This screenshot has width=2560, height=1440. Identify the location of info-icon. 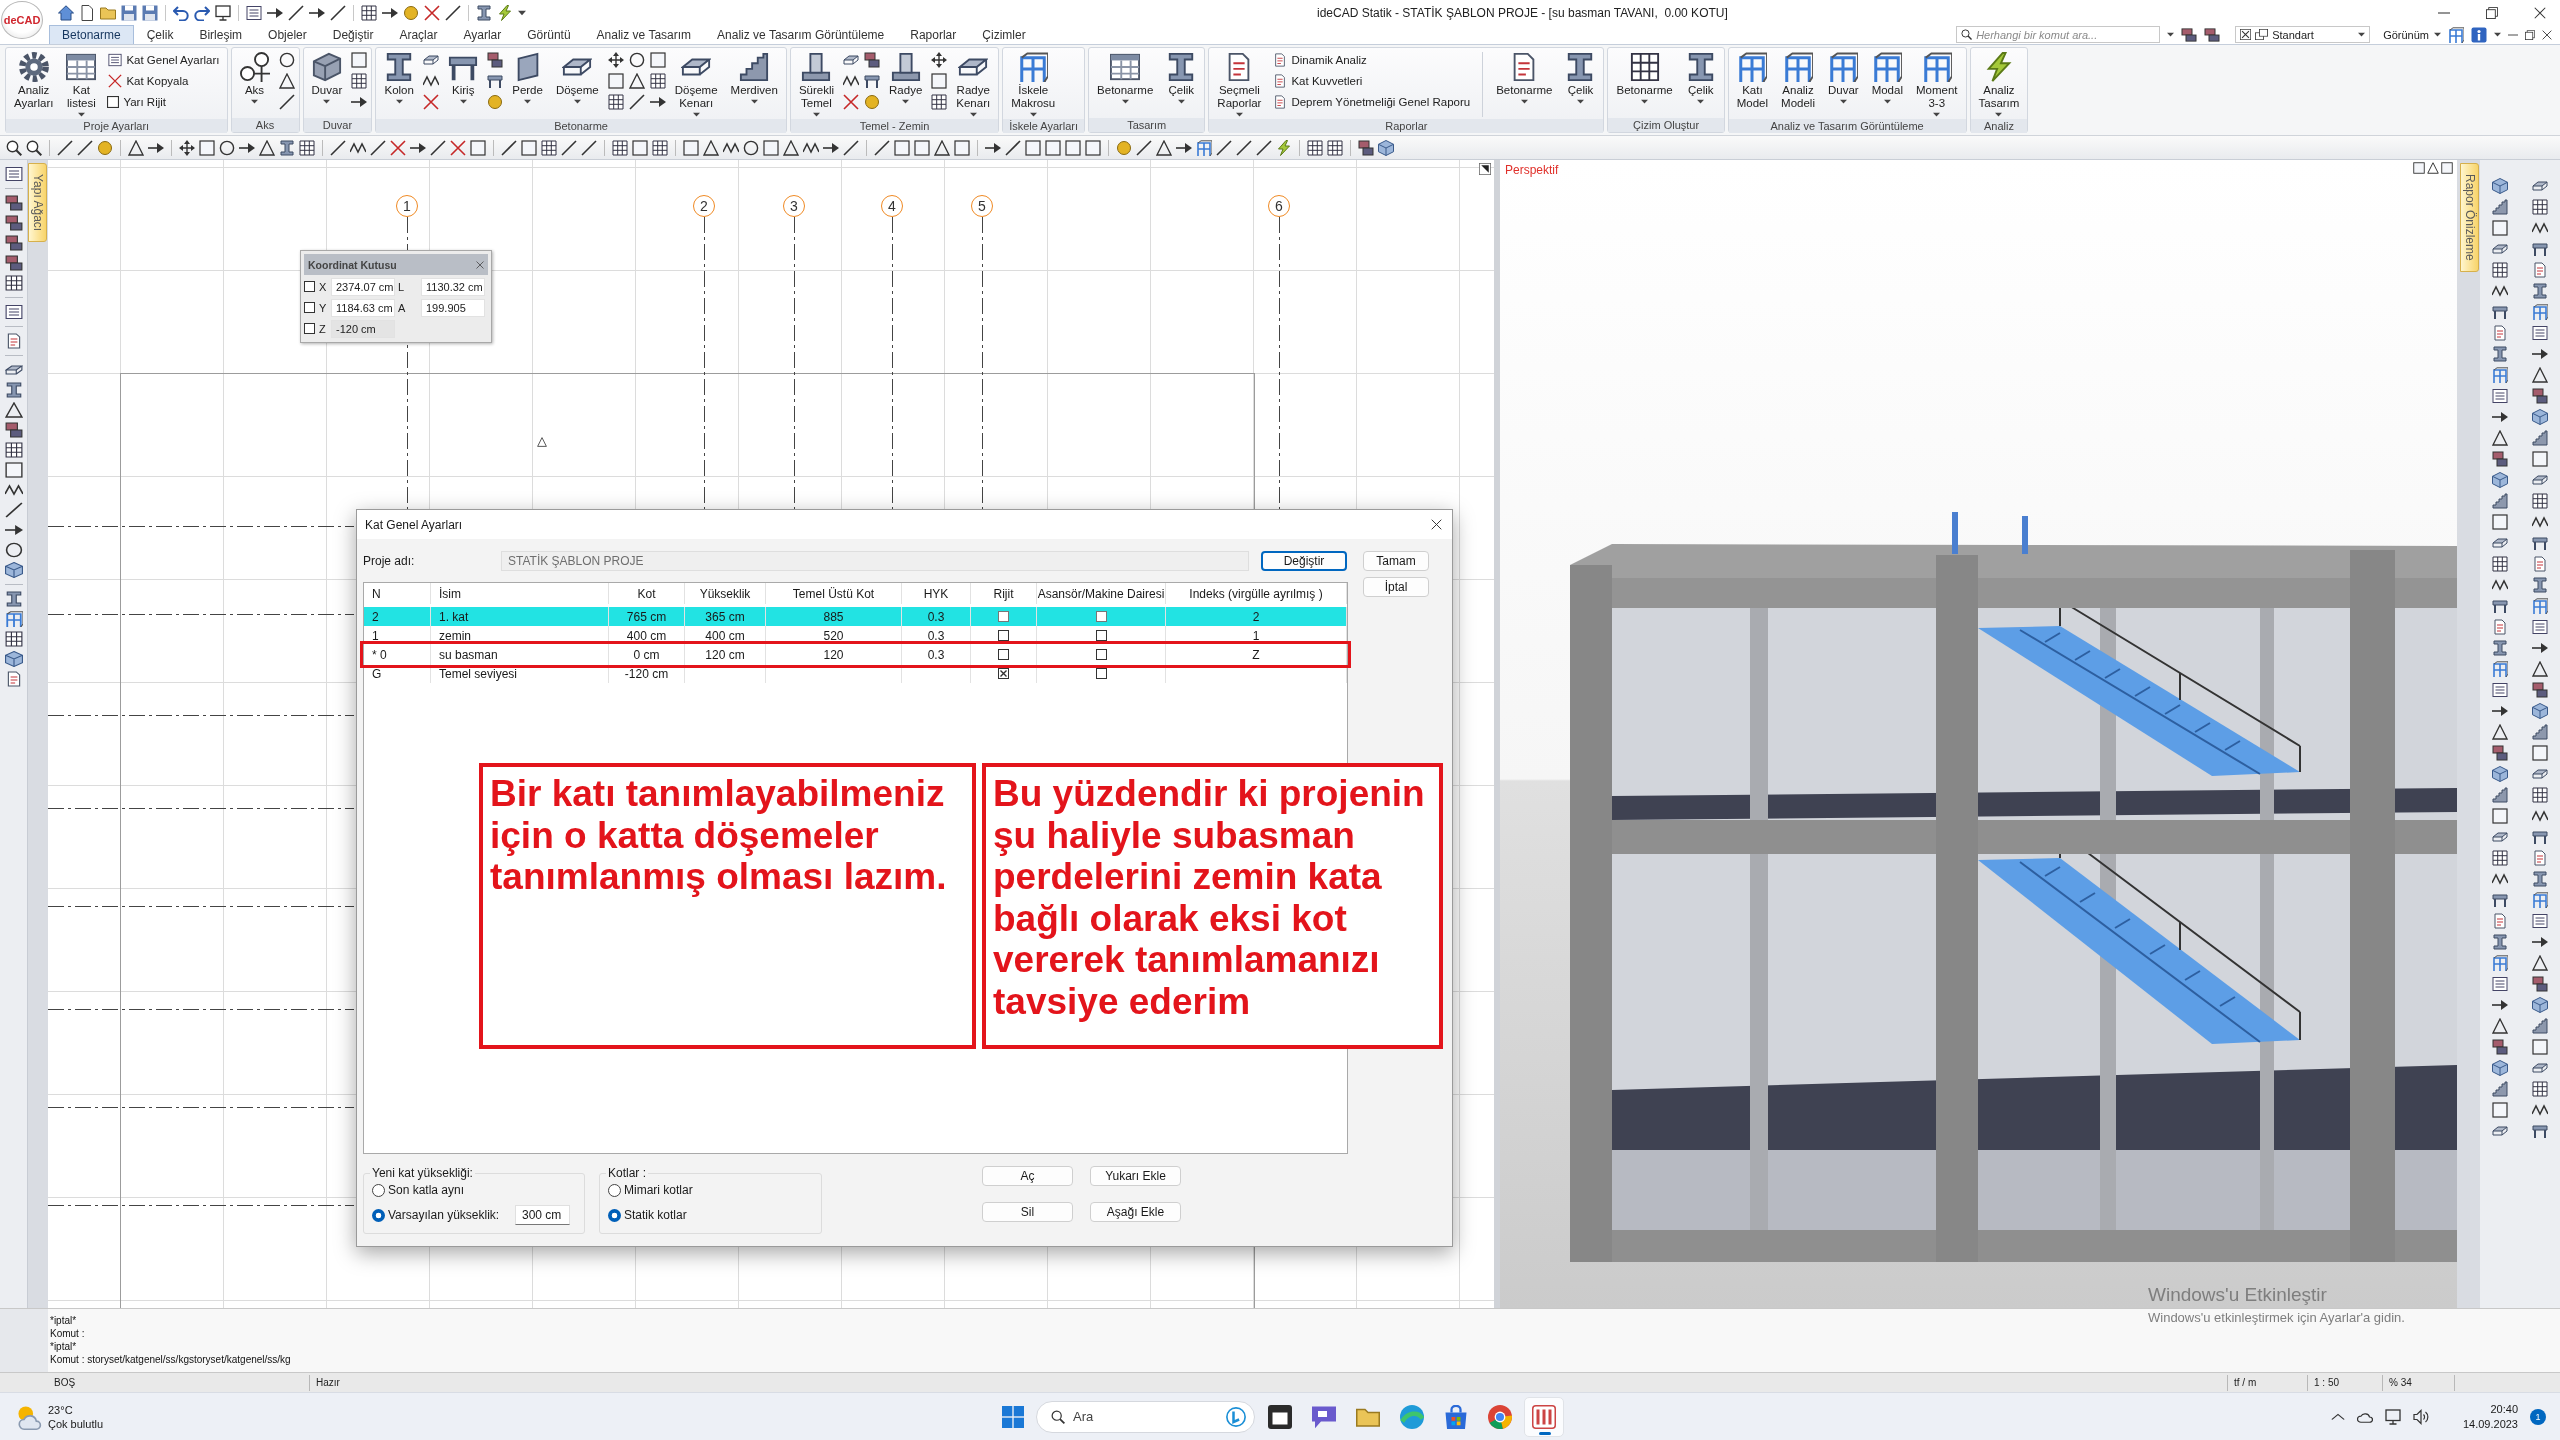
(2479, 34).